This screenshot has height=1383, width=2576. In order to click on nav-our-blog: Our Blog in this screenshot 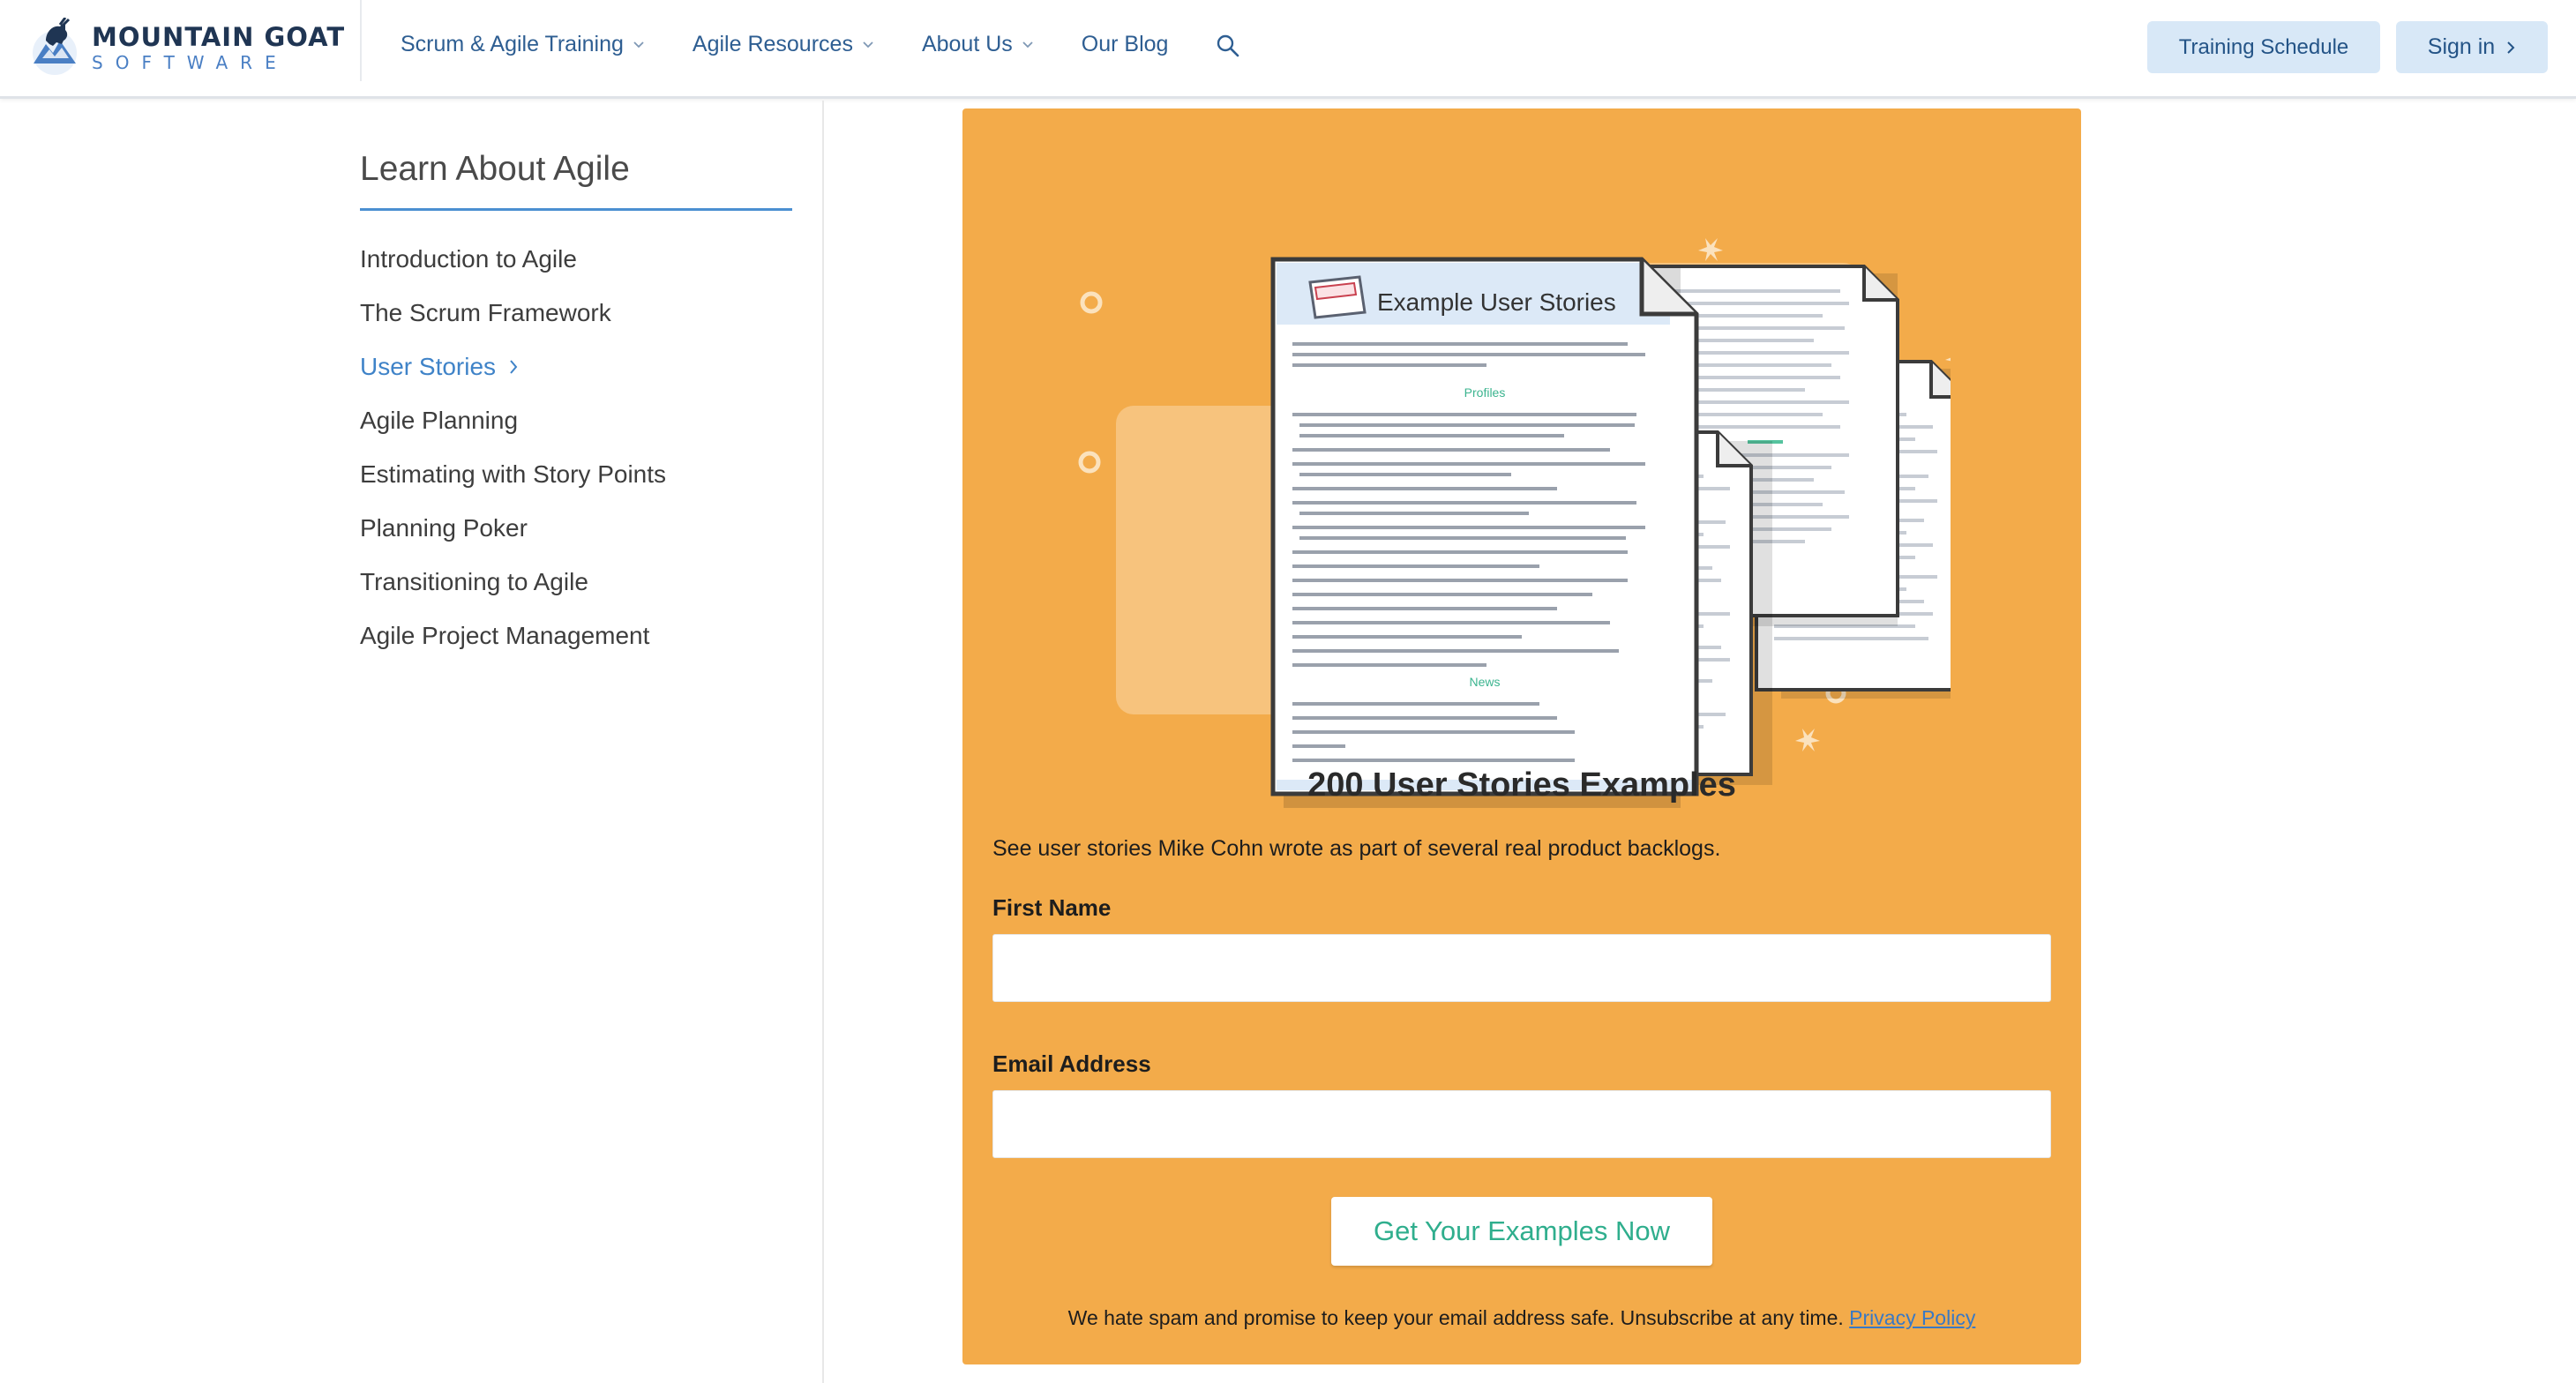, I will do `click(1126, 44)`.